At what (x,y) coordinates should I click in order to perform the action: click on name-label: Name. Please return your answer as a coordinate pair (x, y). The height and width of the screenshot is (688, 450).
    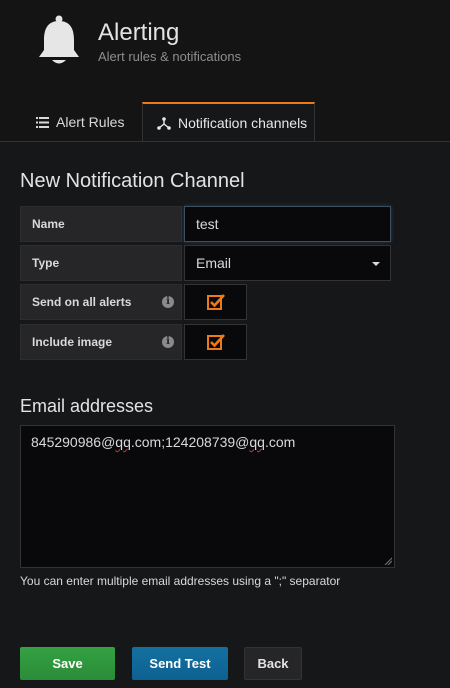
    Looking at the image, I should click on (101, 224).